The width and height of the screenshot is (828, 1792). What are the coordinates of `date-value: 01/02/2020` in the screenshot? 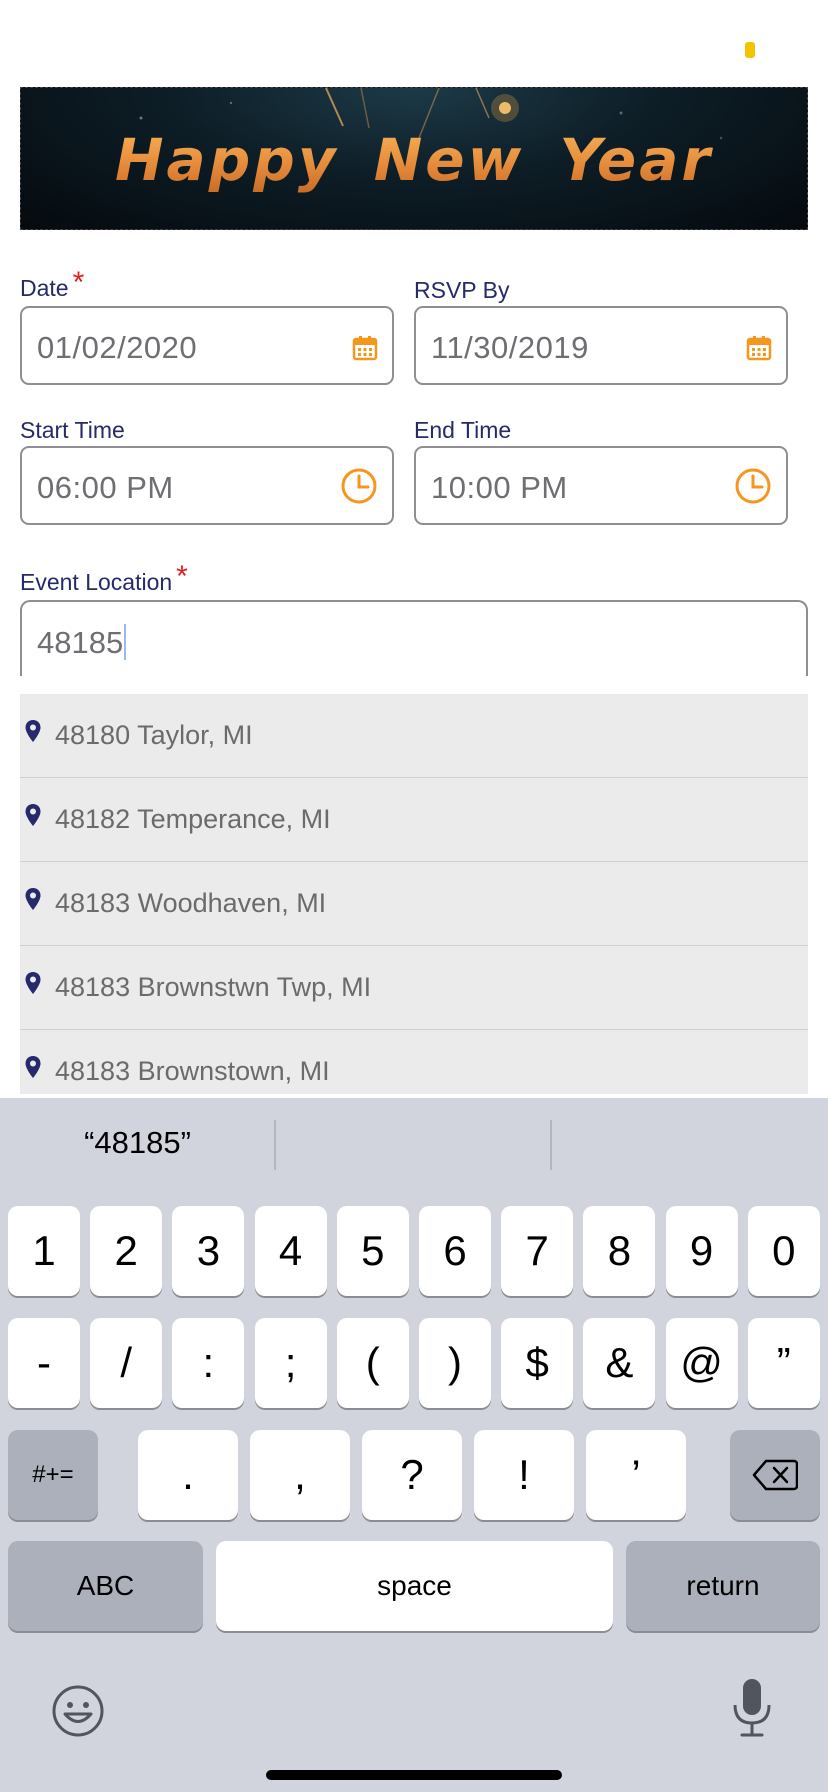 It's located at (117, 347).